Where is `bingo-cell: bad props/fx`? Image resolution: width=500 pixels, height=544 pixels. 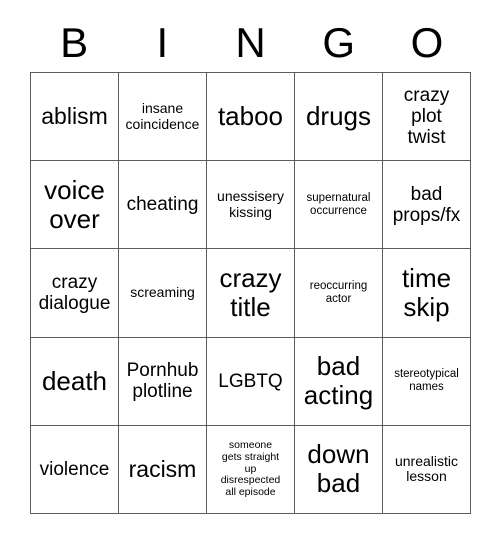 bingo-cell: bad props/fx is located at coordinates (427, 205).